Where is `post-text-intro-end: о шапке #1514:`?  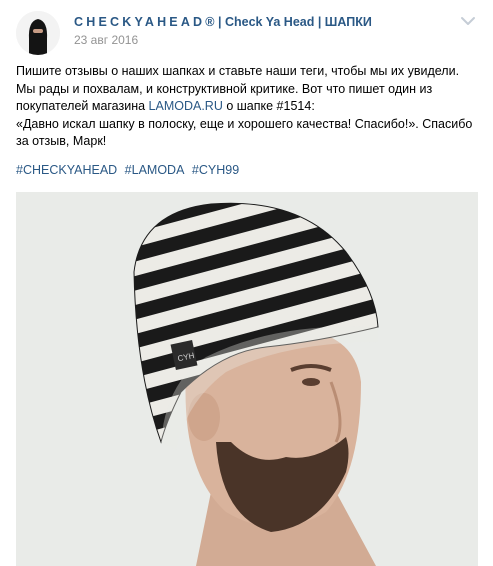 post-text-intro-end: о шапке #1514: is located at coordinates (268, 106).